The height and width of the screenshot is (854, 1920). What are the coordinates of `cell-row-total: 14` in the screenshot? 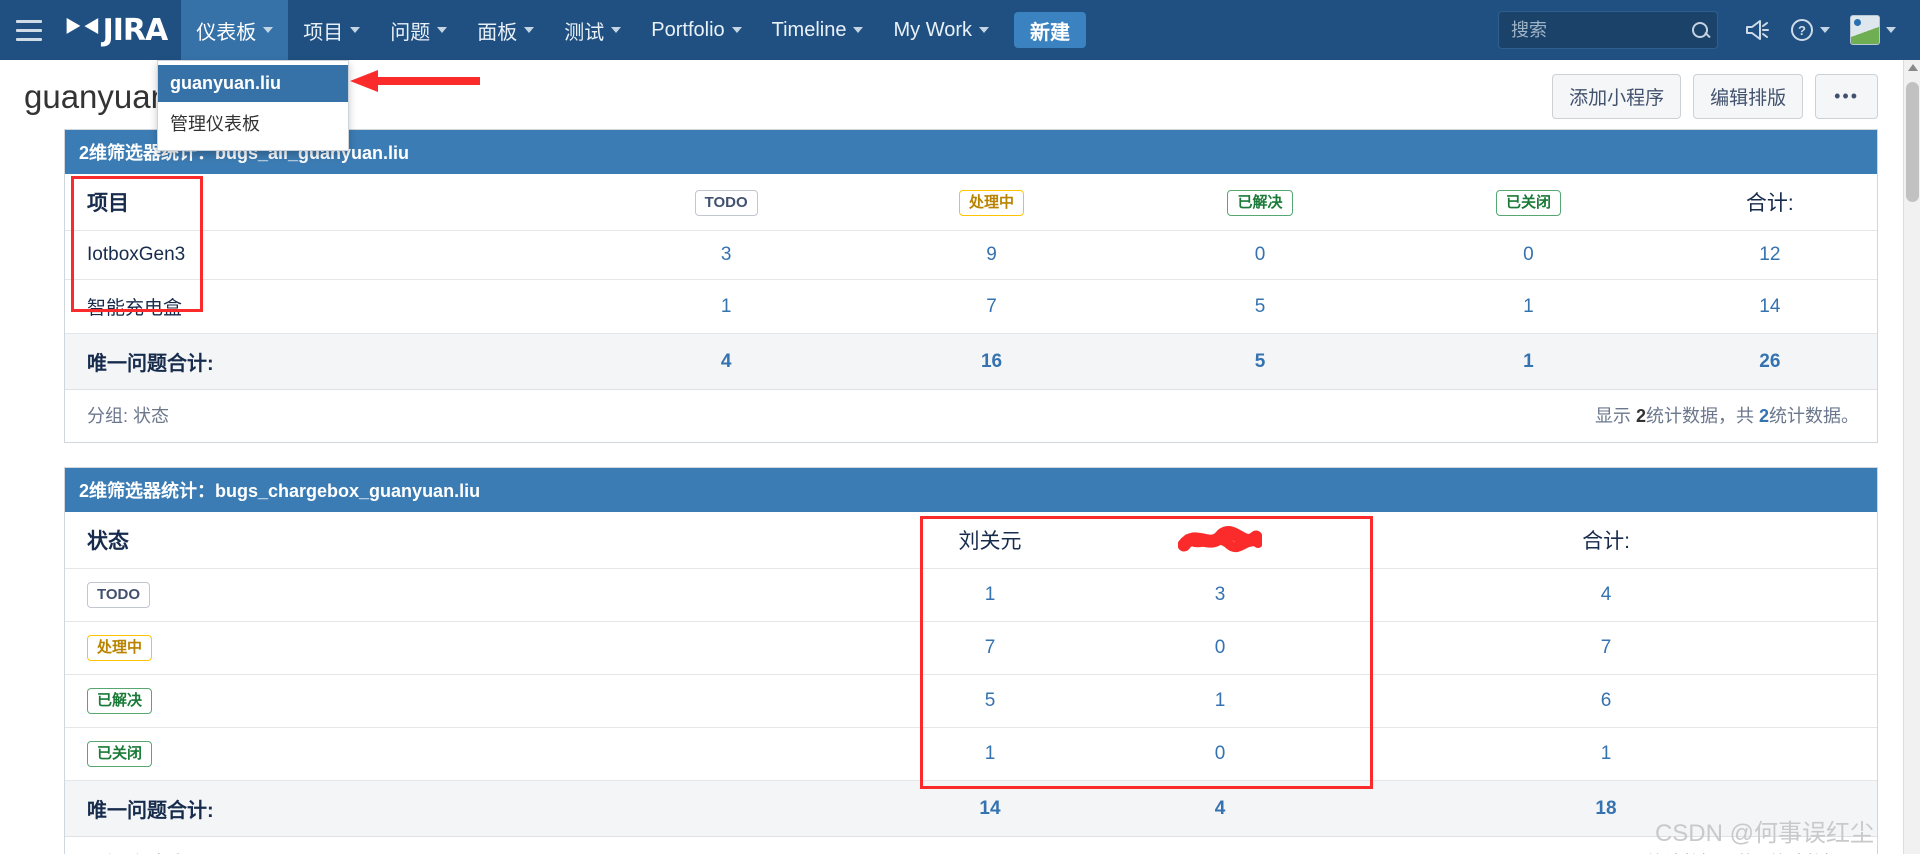 It's located at (1769, 306).